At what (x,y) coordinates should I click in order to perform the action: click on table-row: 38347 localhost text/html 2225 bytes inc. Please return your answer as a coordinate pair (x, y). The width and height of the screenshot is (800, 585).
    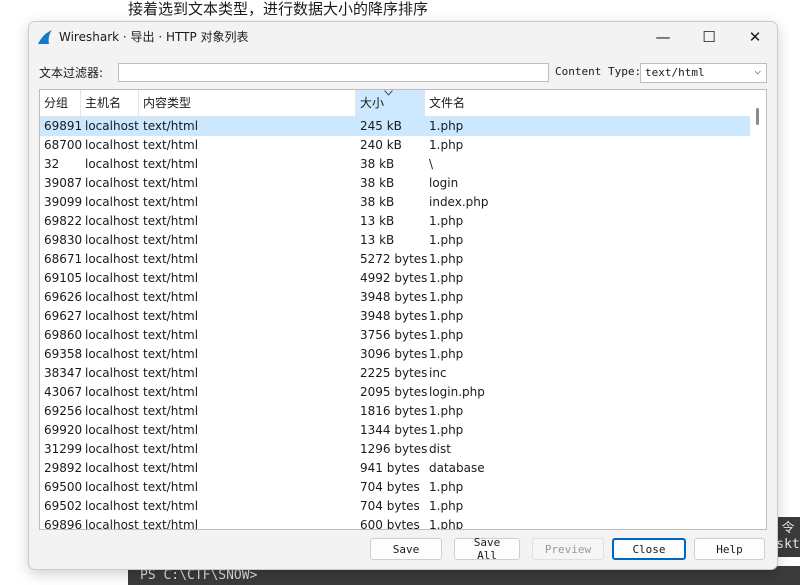
    Looking at the image, I should click on (395, 373).